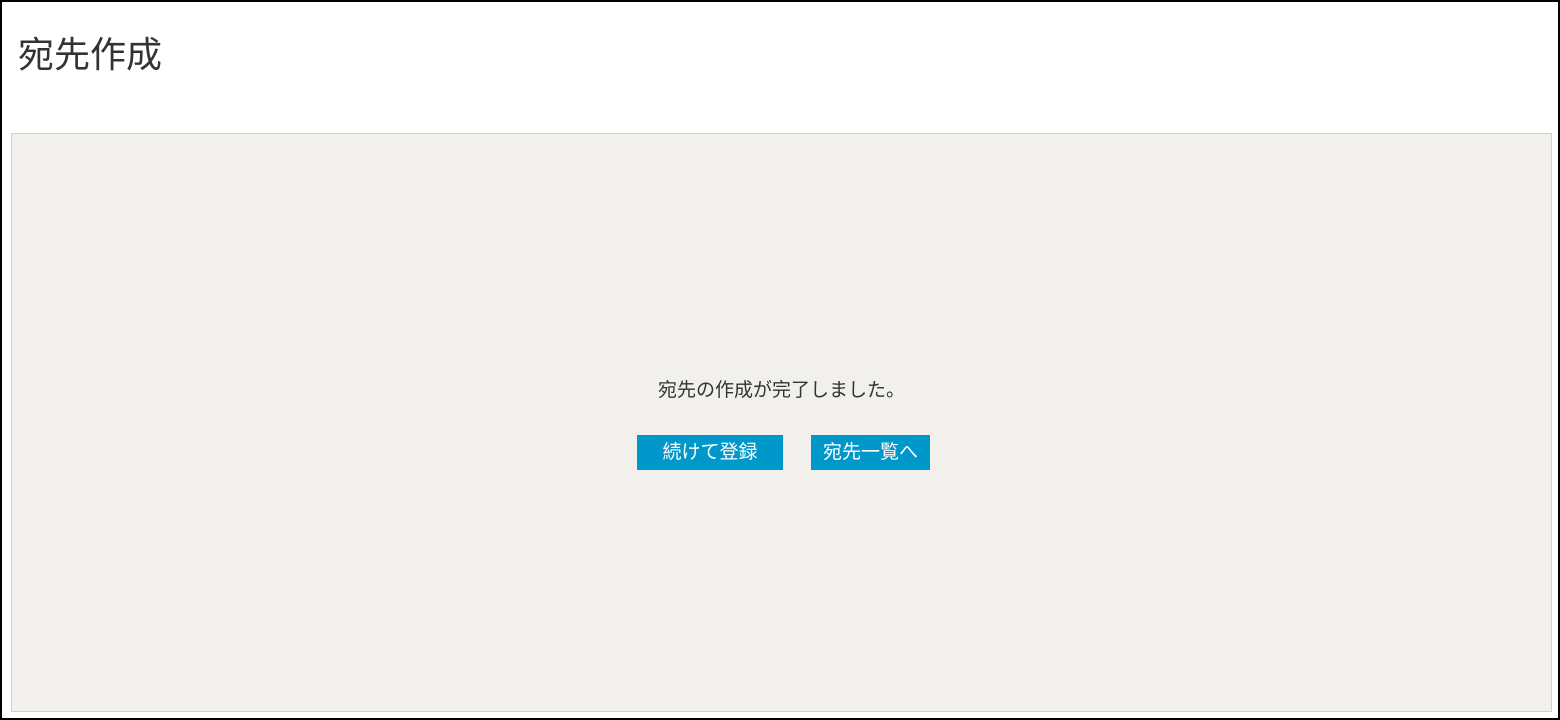 The image size is (1560, 720). What do you see at coordinates (870, 452) in the screenshot?
I see `recipient-list-button: 宛先一覧へ` at bounding box center [870, 452].